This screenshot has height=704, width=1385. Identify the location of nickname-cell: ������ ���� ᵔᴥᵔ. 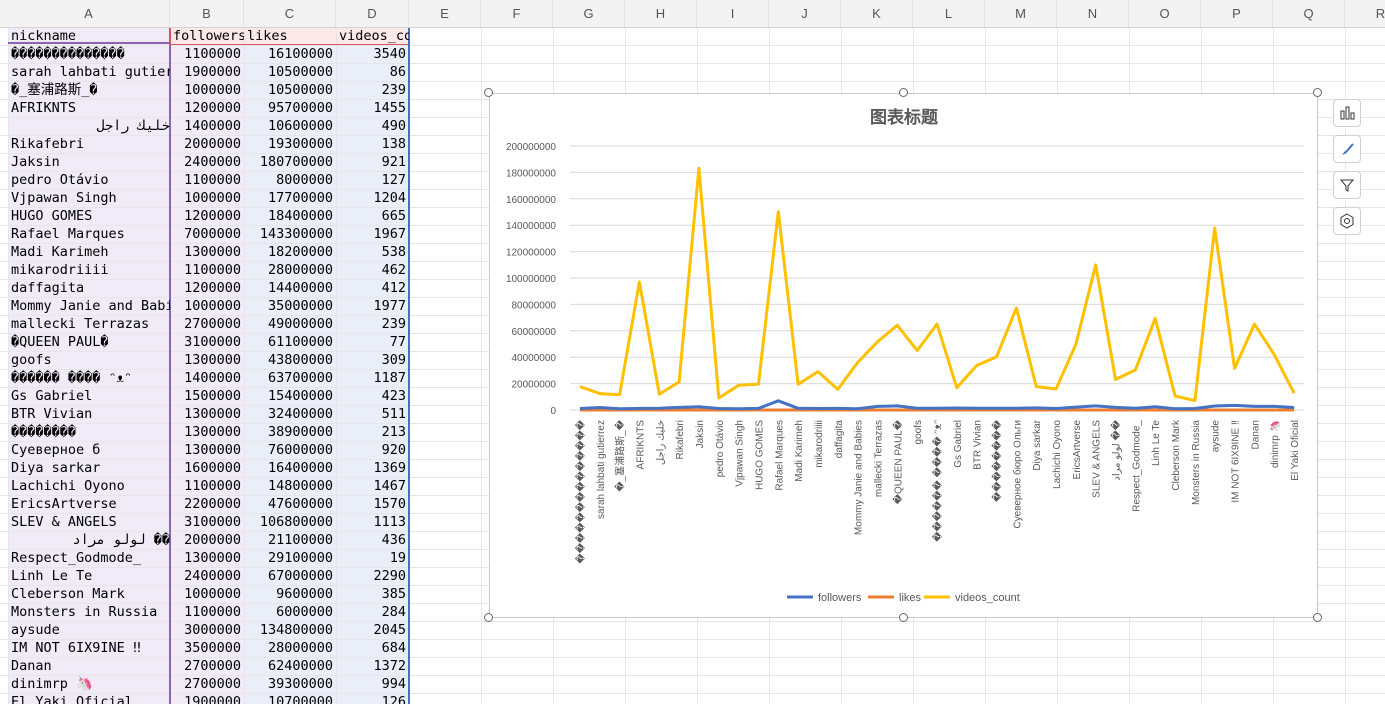
(89, 378).